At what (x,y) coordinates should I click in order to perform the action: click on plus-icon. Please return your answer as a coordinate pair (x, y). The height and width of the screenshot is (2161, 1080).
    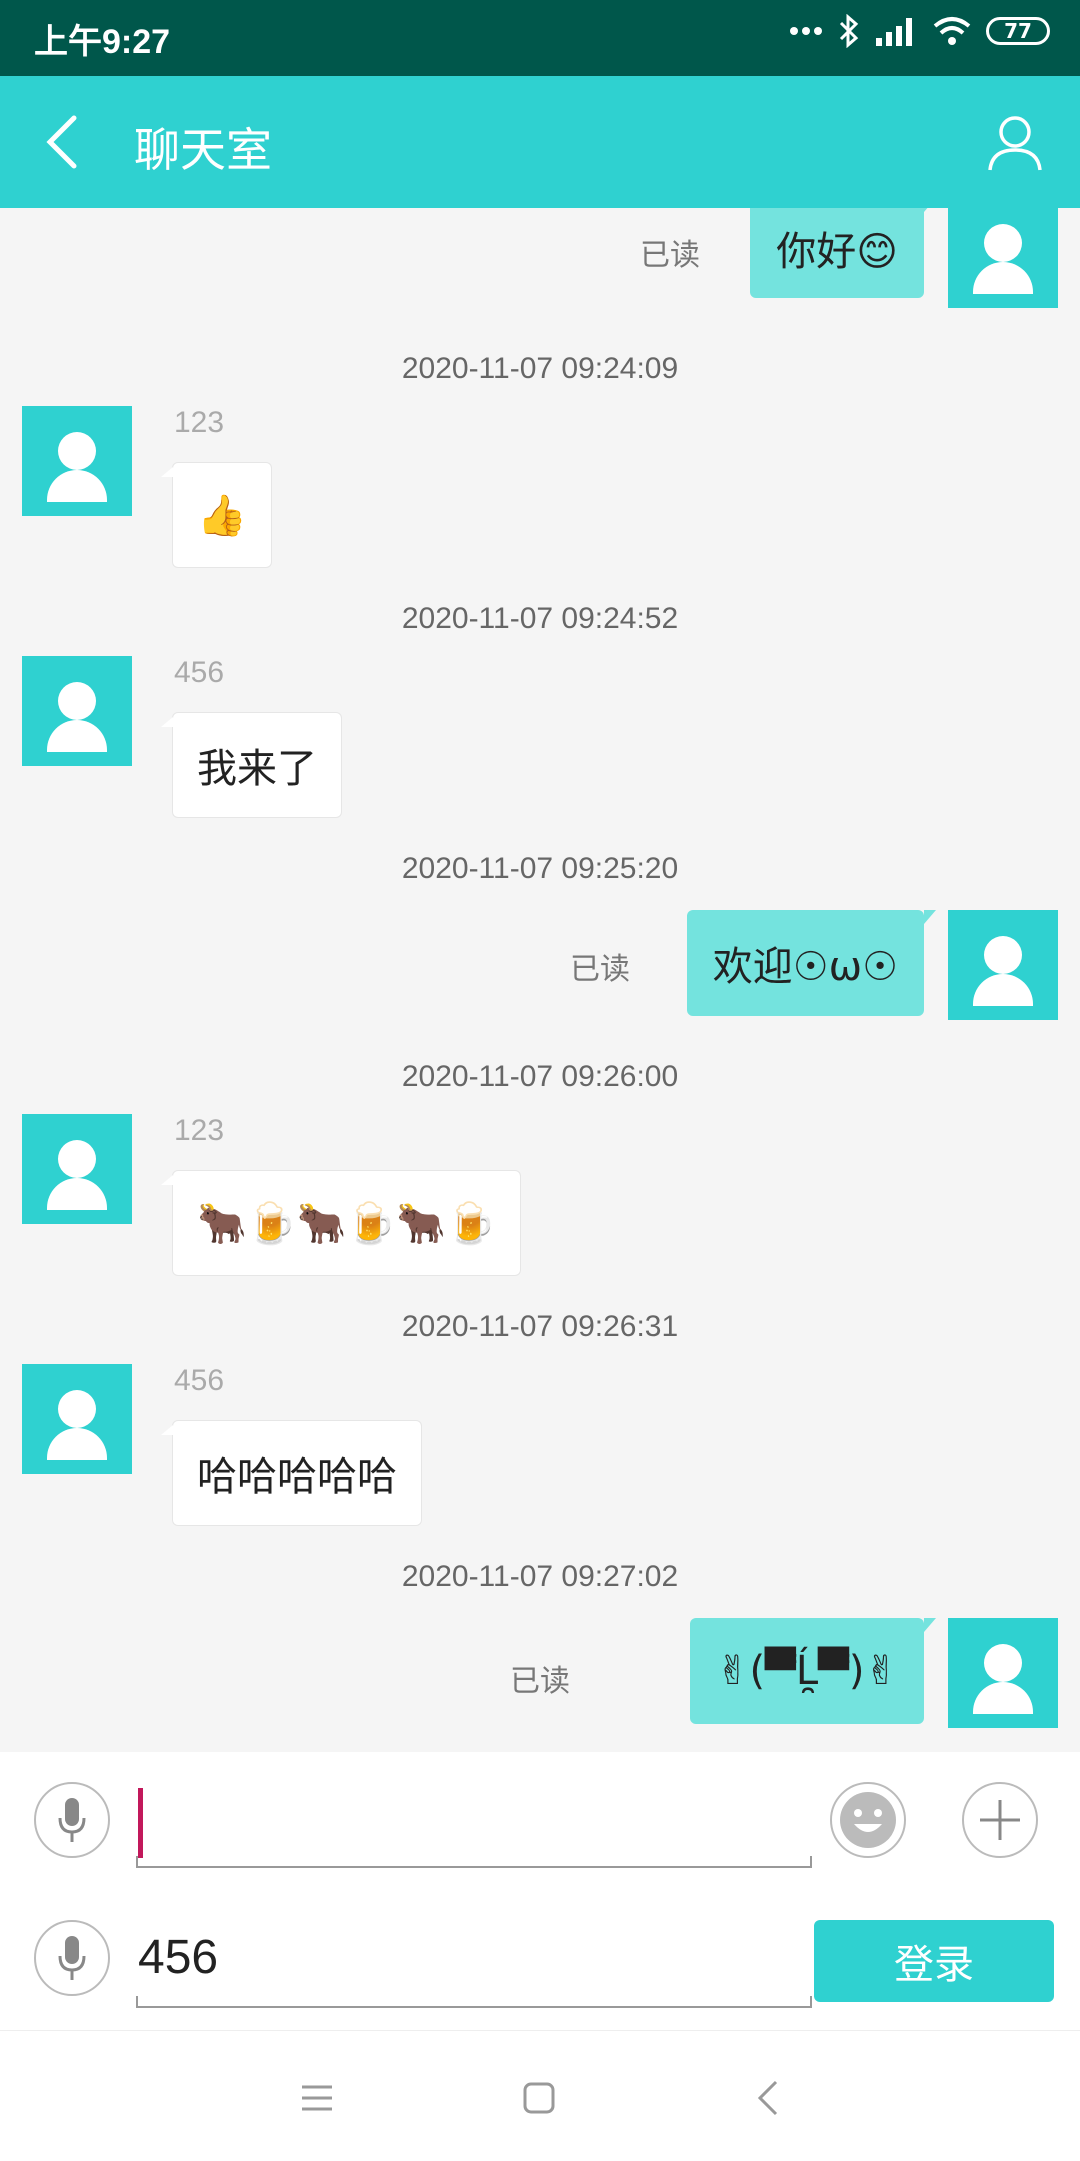
    Looking at the image, I should click on (1000, 1820).